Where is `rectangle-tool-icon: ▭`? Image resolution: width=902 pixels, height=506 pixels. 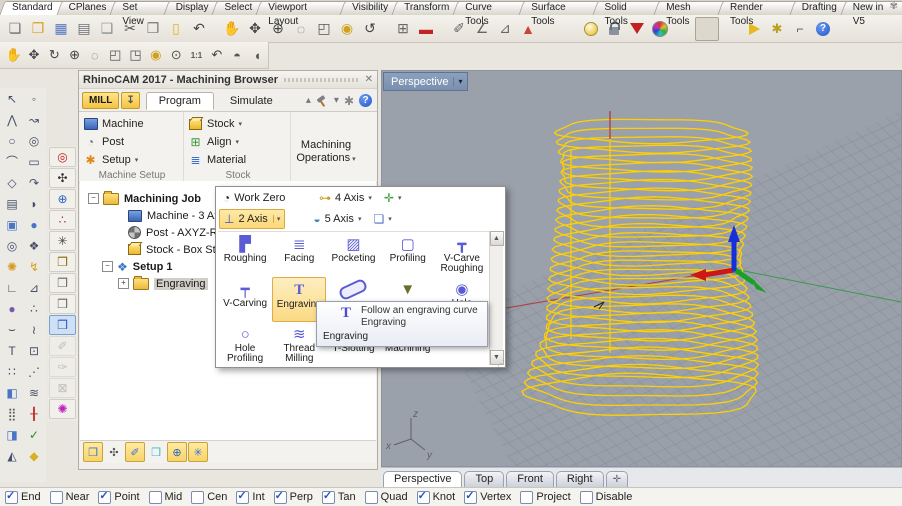 rectangle-tool-icon: ▭ is located at coordinates (34, 161).